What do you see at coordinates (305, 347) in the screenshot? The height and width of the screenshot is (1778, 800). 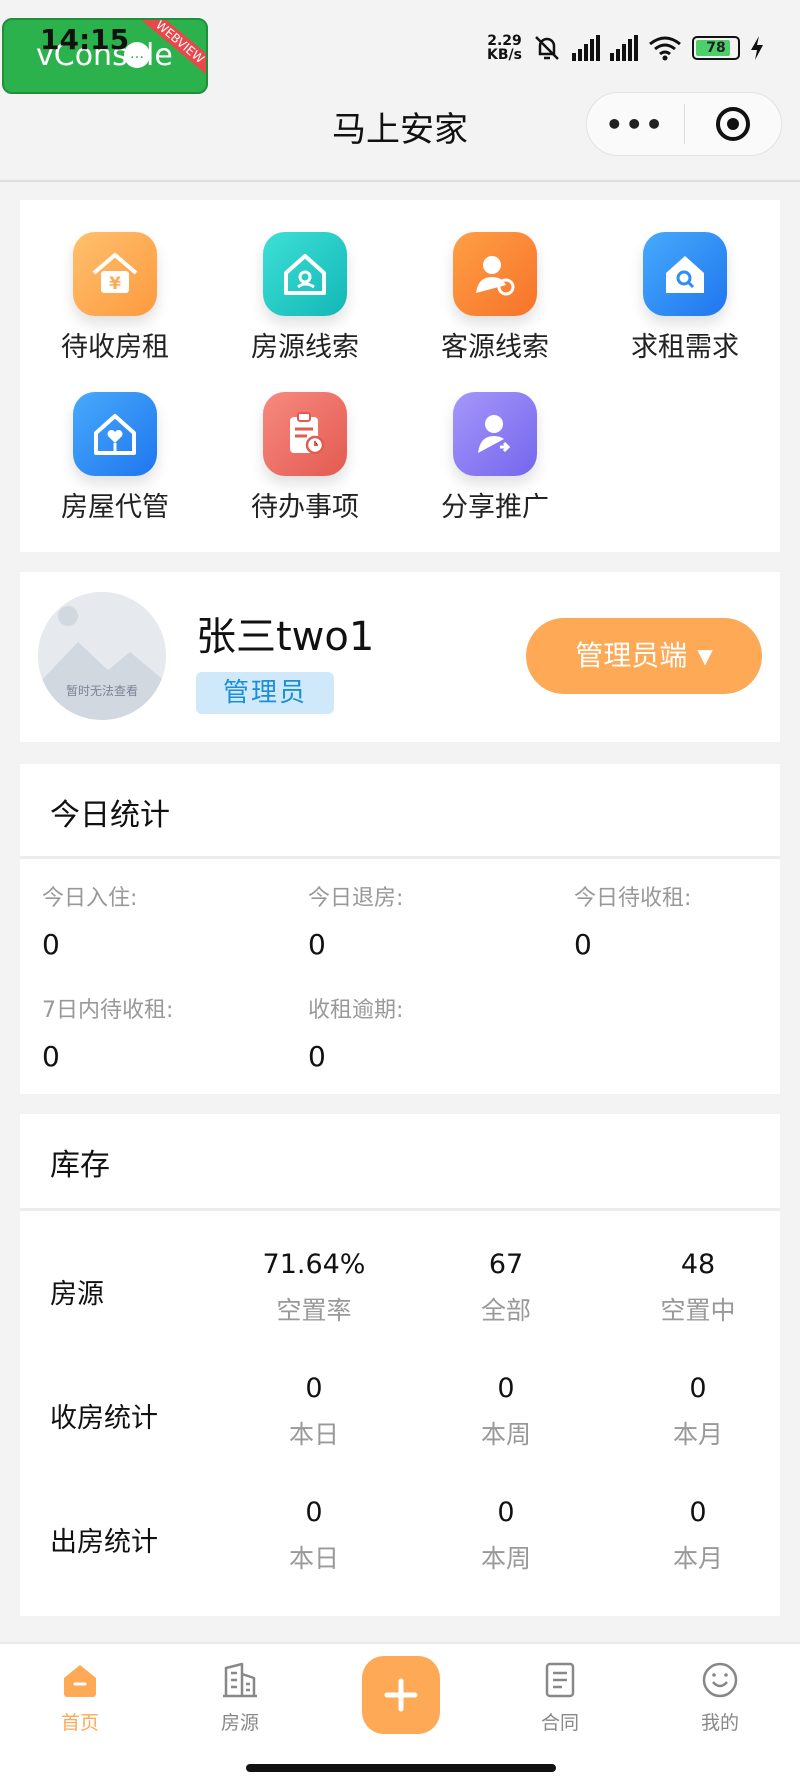 I see `quick-action-label: 房源线索` at bounding box center [305, 347].